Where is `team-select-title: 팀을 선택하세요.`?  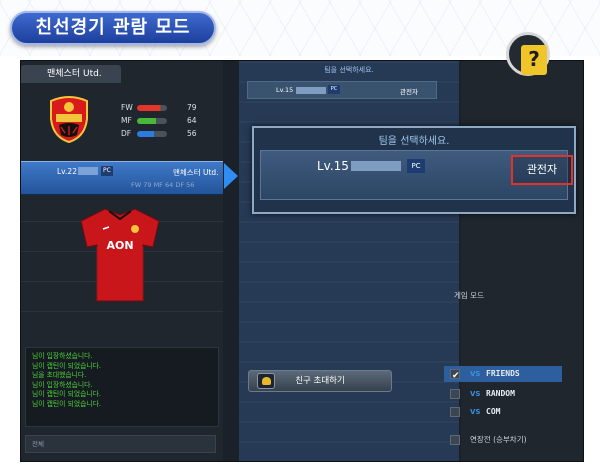 team-select-title: 팀을 선택하세요. is located at coordinates (349, 70).